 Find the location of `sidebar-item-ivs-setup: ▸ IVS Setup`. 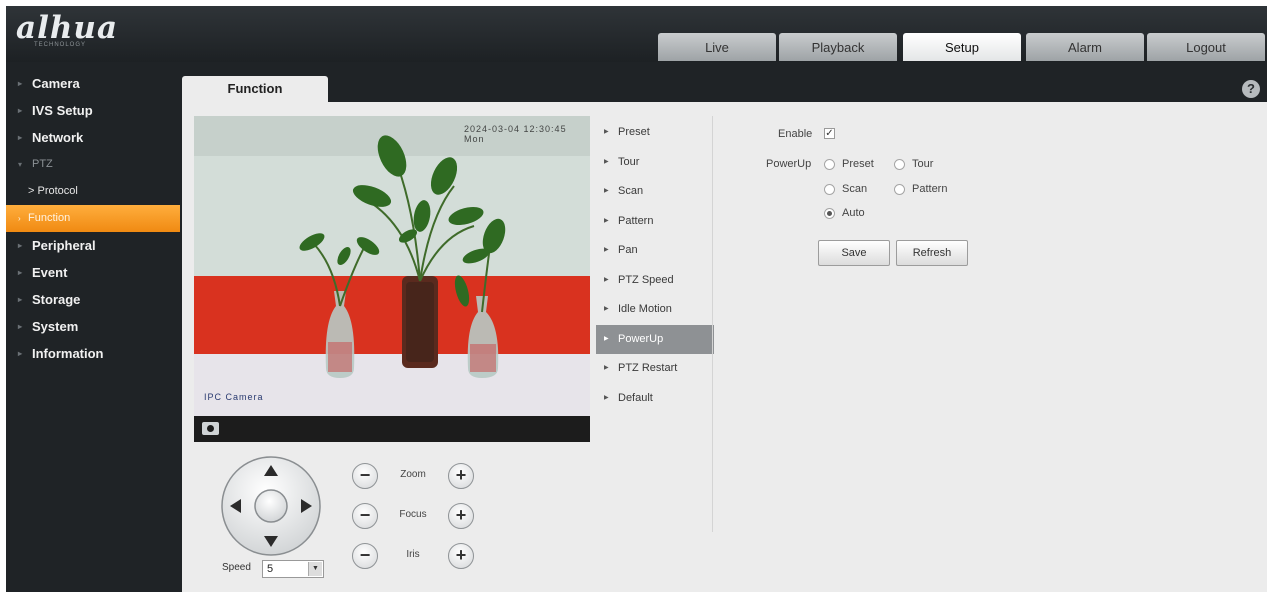

sidebar-item-ivs-setup: ▸ IVS Setup is located at coordinates (94, 110).